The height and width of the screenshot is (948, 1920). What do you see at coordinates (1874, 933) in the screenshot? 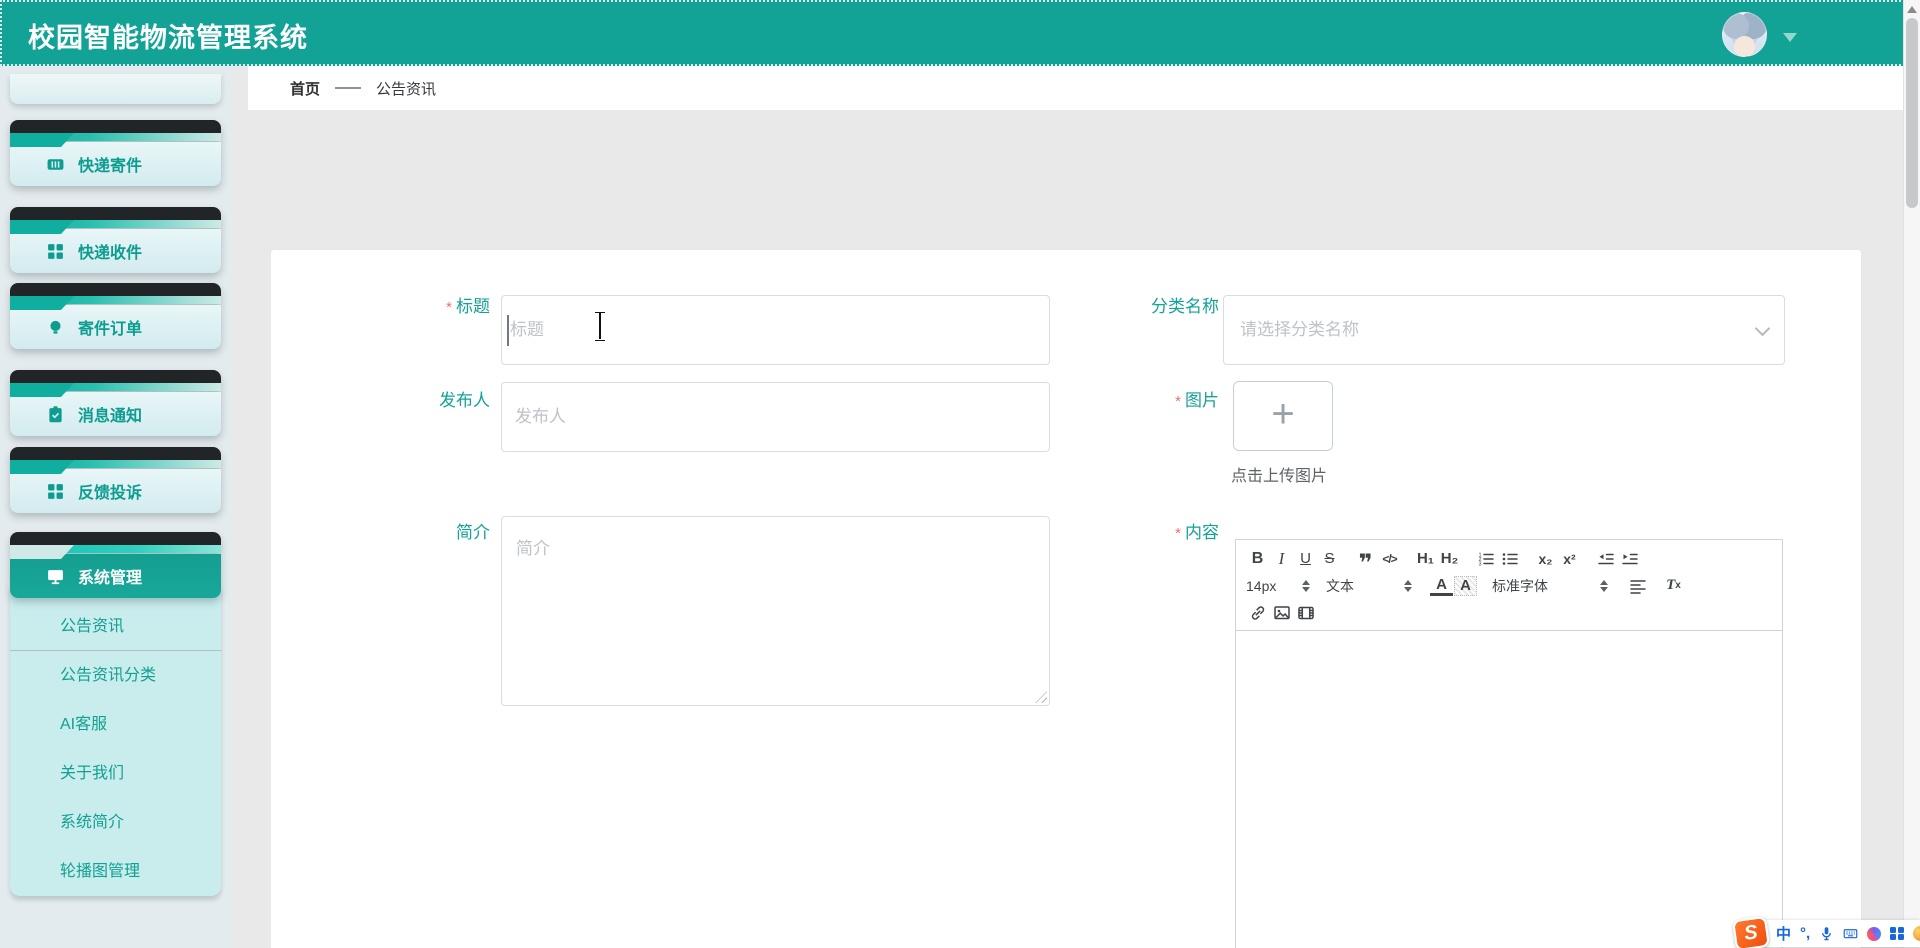
I see `skin-icon` at bounding box center [1874, 933].